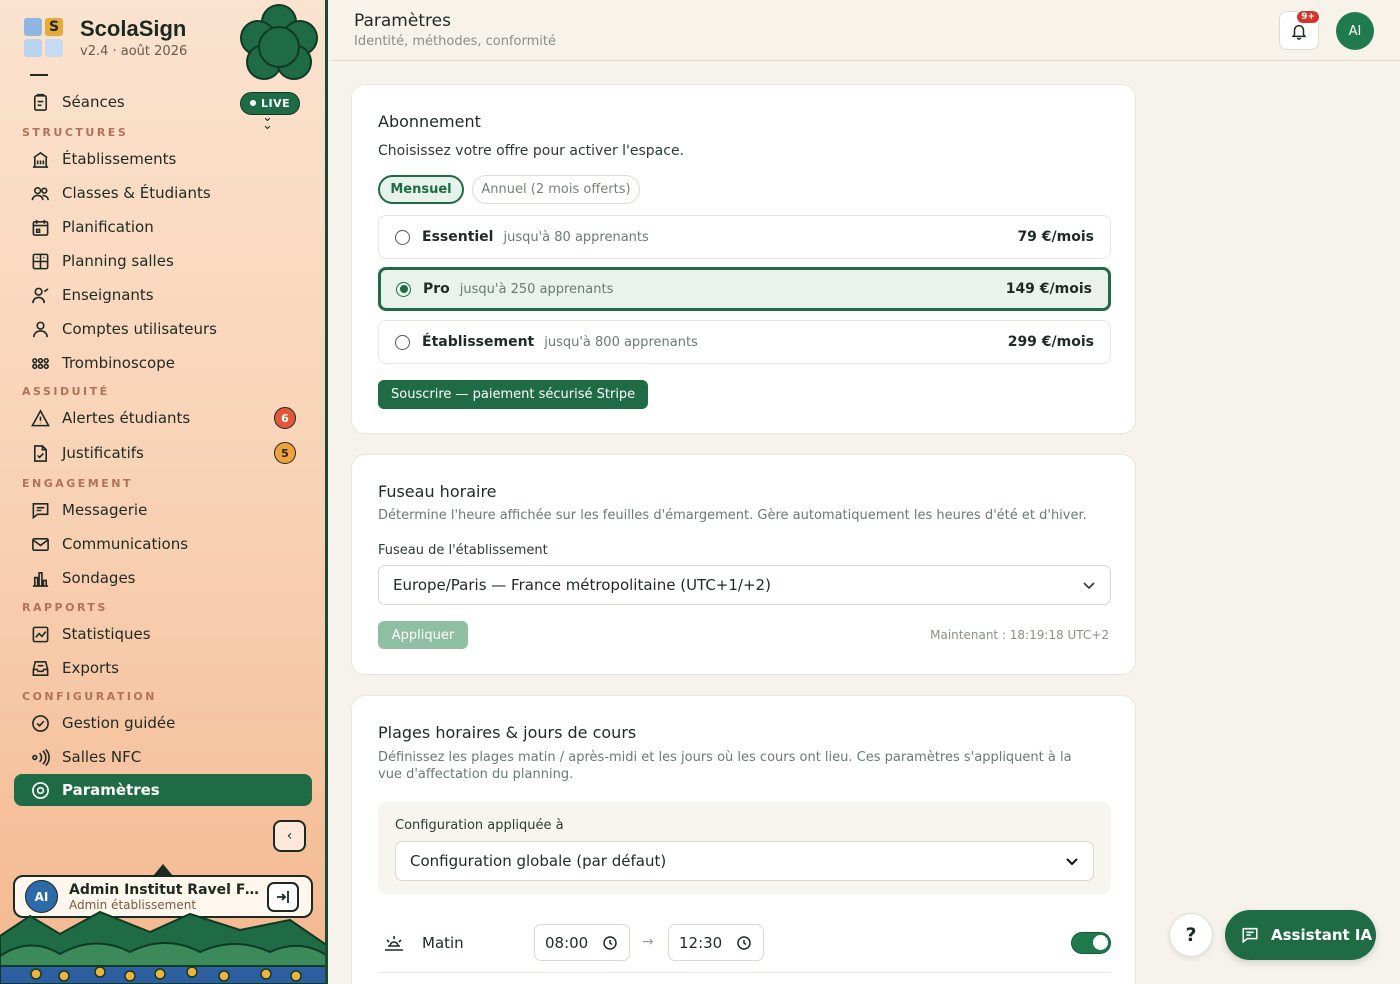  What do you see at coordinates (163, 363) in the screenshot?
I see `sidebar-item-trombinoscope: Trombinoscope` at bounding box center [163, 363].